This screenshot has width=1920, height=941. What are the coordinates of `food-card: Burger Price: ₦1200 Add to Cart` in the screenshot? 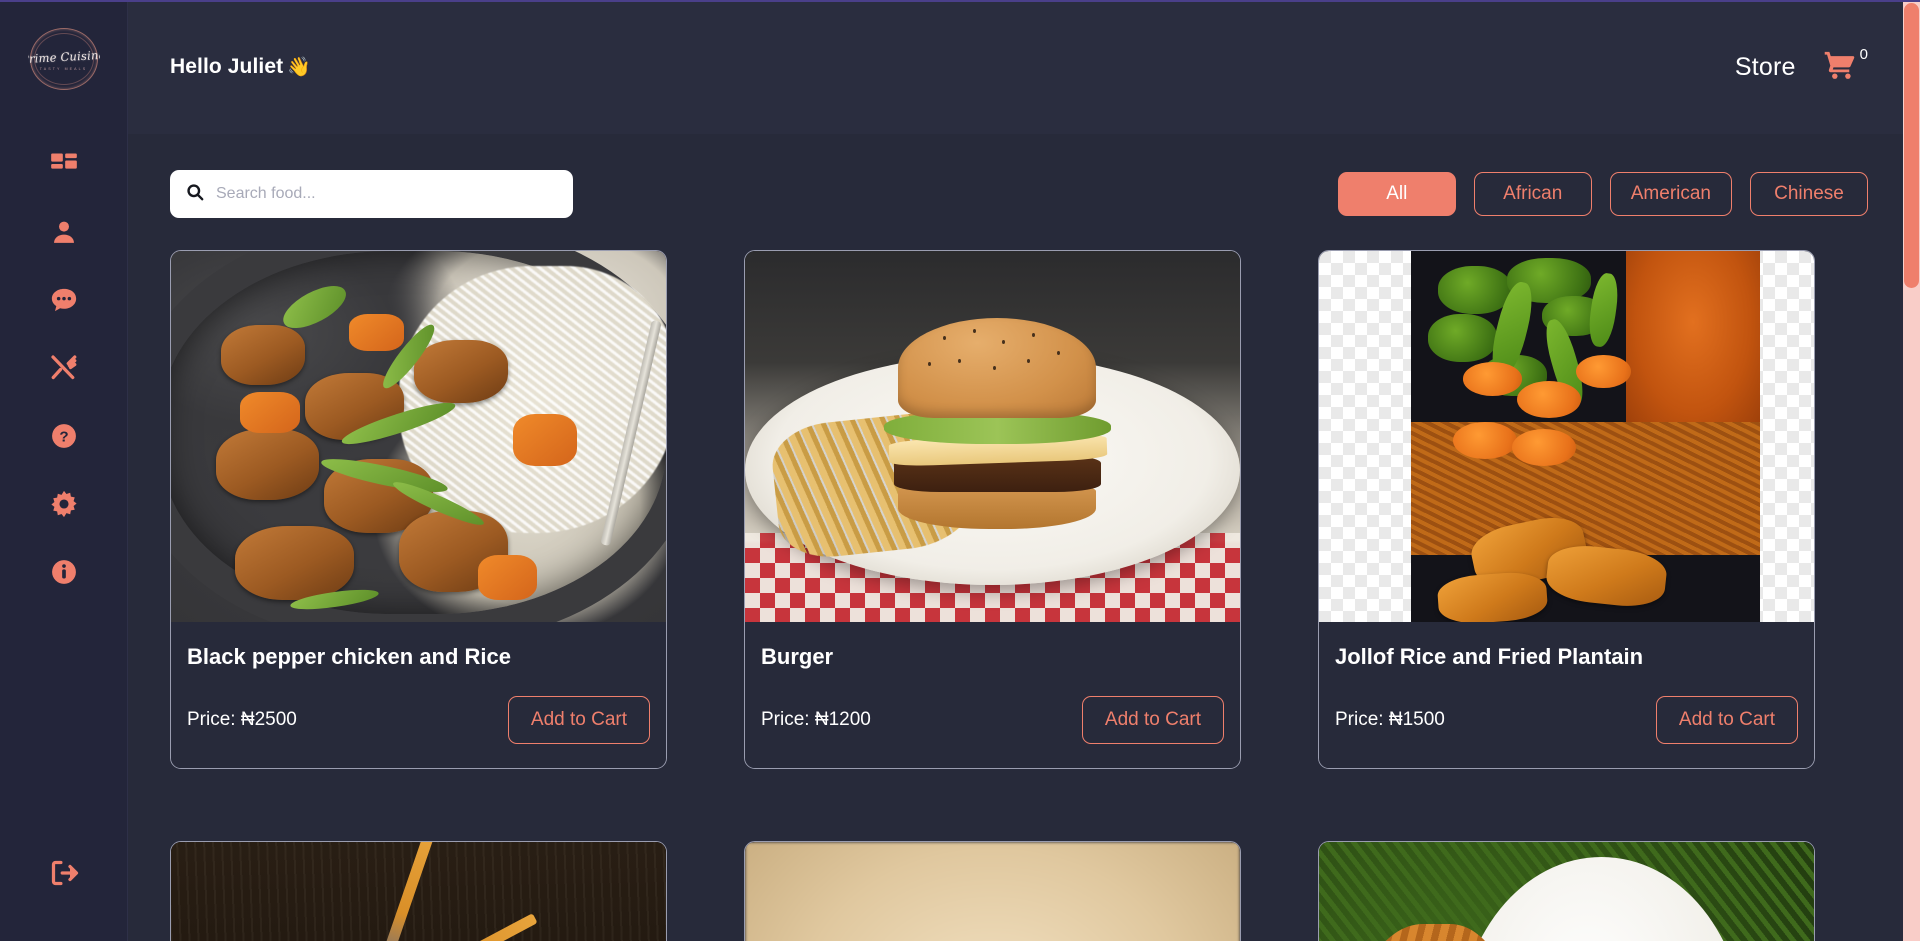 It's located at (992, 509).